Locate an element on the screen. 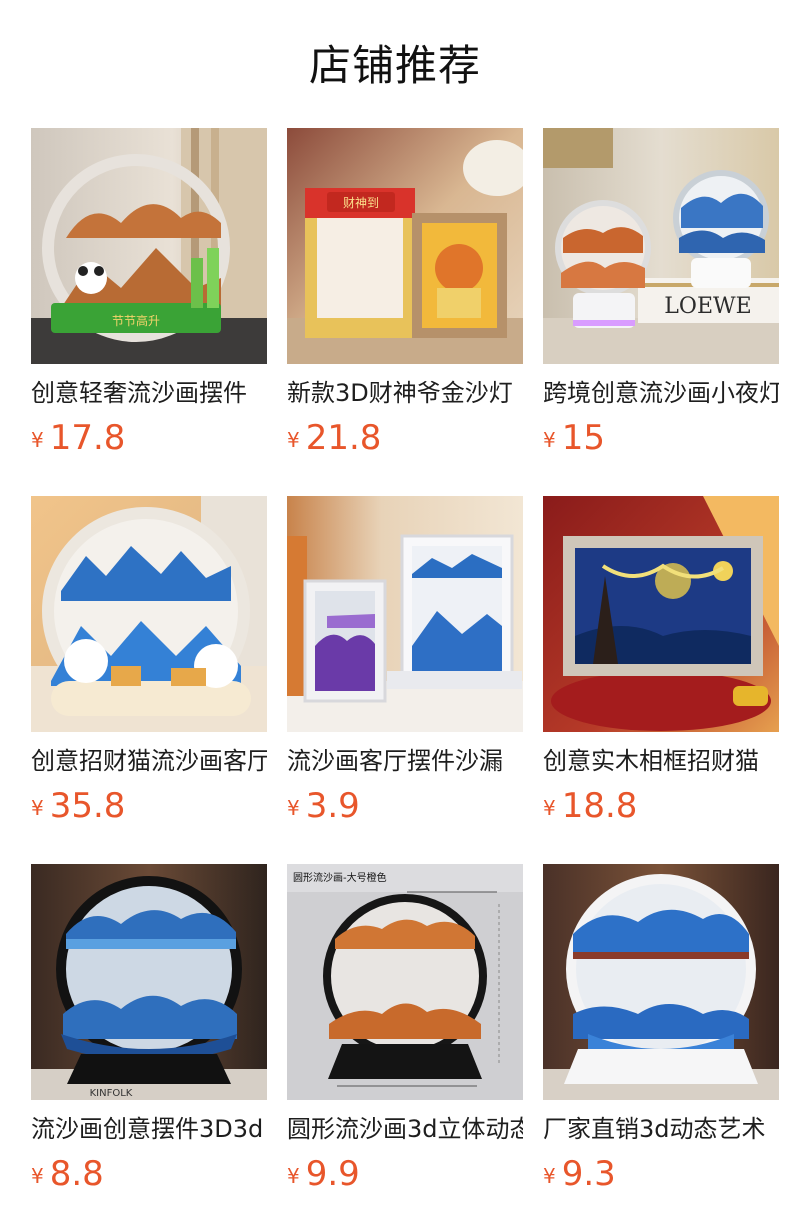 The width and height of the screenshot is (790, 1232). price-value: 15 is located at coordinates (583, 438).